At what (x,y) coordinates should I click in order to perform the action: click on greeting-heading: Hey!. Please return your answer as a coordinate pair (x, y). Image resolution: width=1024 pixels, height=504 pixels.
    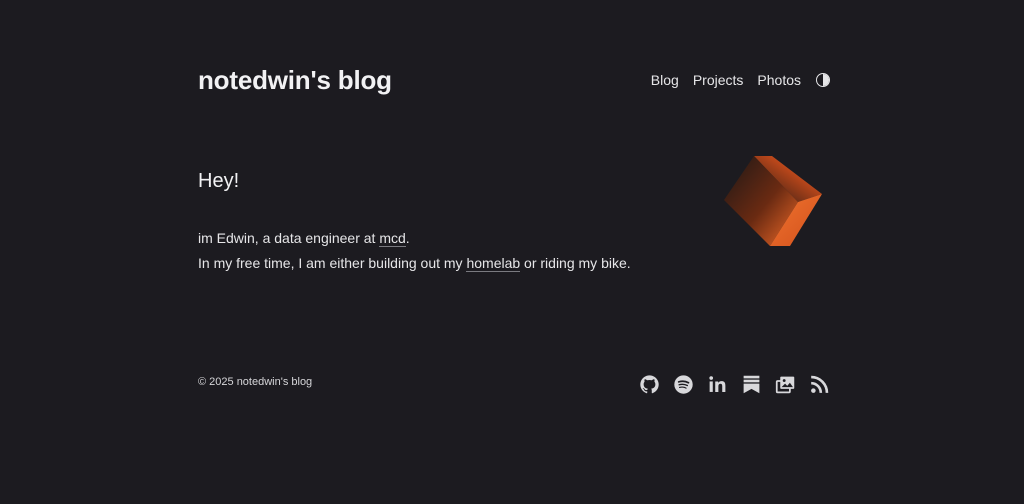
    Looking at the image, I should click on (219, 181).